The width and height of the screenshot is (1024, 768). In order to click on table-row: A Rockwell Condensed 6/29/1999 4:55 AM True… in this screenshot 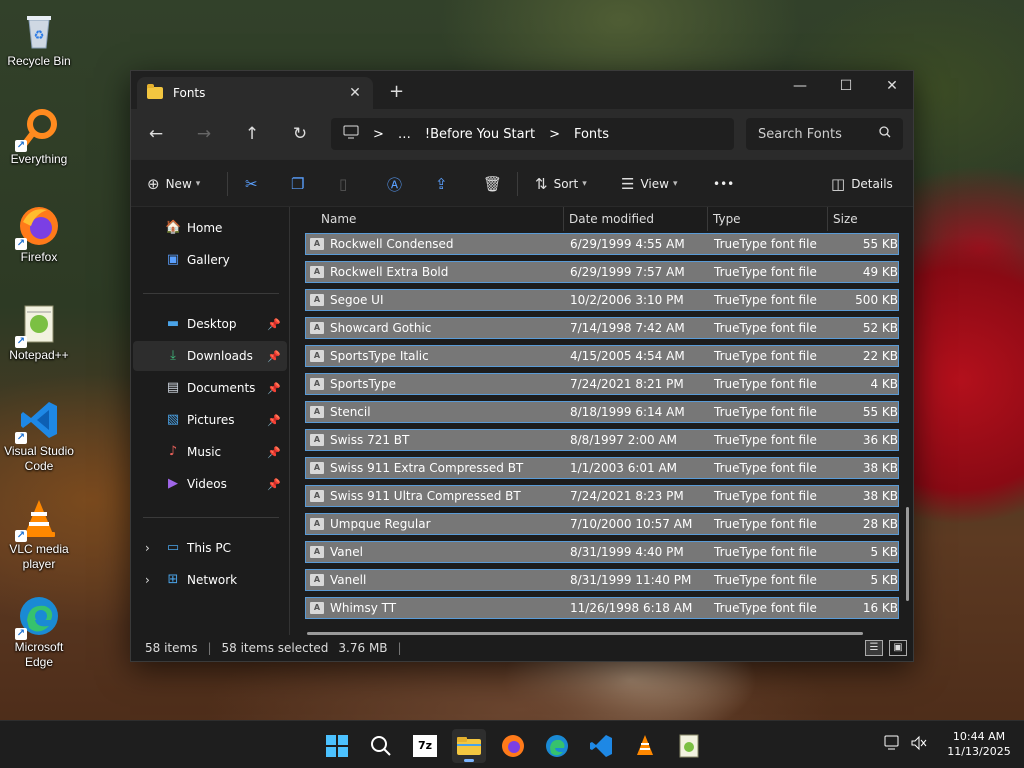, I will do `click(602, 244)`.